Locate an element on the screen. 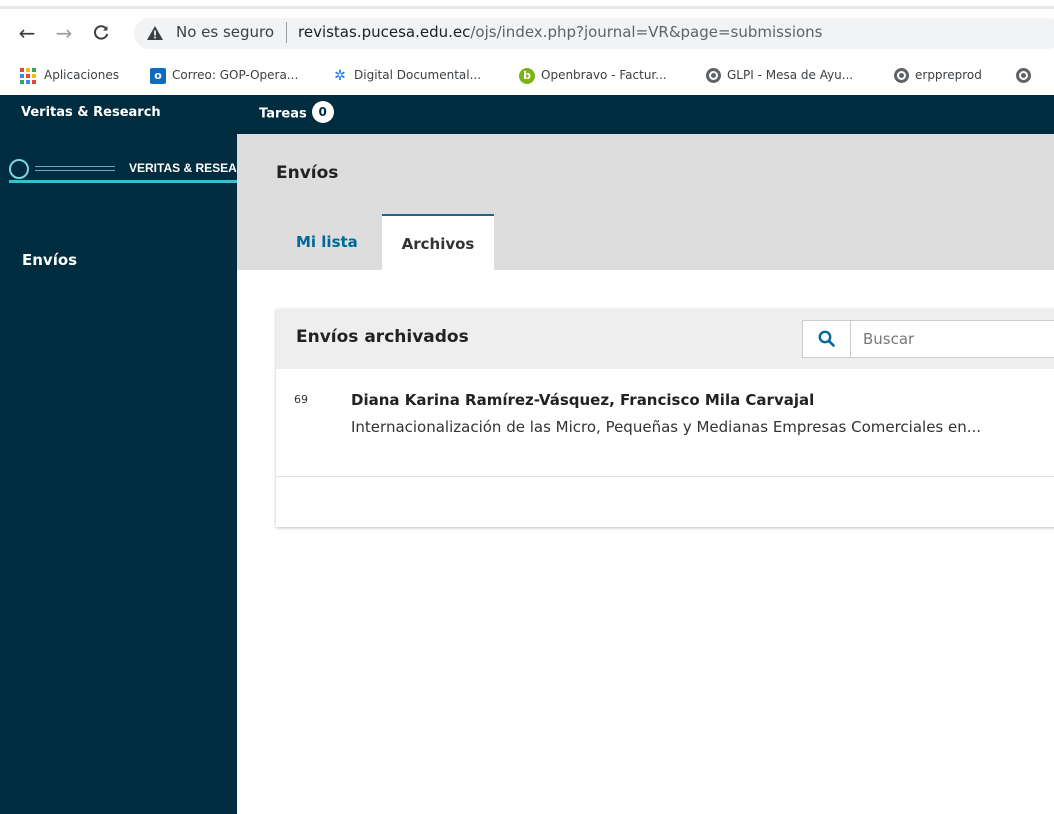 Image resolution: width=1054 pixels, height=814 pixels. panel-header: Envíos archivados is located at coordinates (665, 339).